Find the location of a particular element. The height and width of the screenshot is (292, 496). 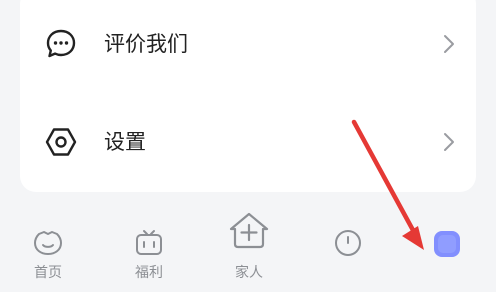

house-plus-icon is located at coordinates (249, 230).